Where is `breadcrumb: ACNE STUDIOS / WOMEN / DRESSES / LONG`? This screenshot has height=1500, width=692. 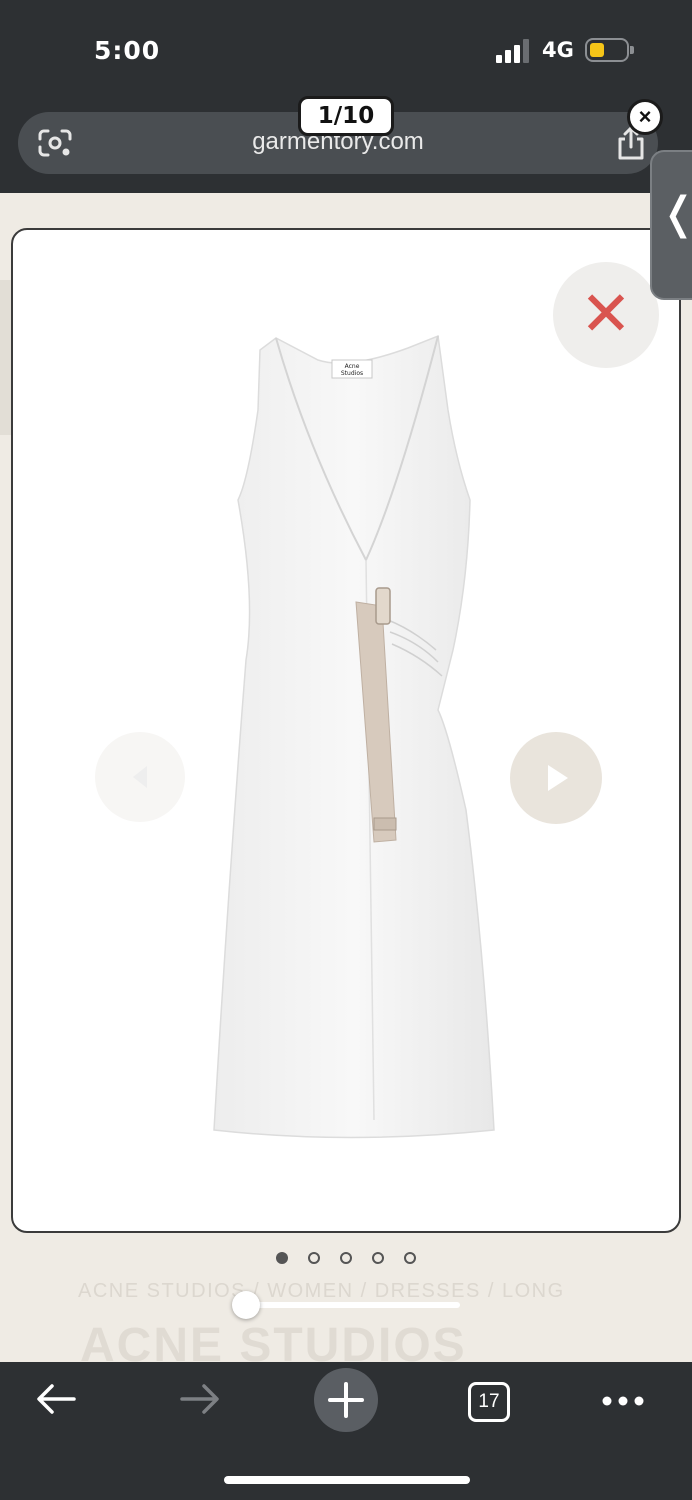 breadcrumb: ACNE STUDIOS / WOMEN / DRESSES / LONG is located at coordinates (321, 1291).